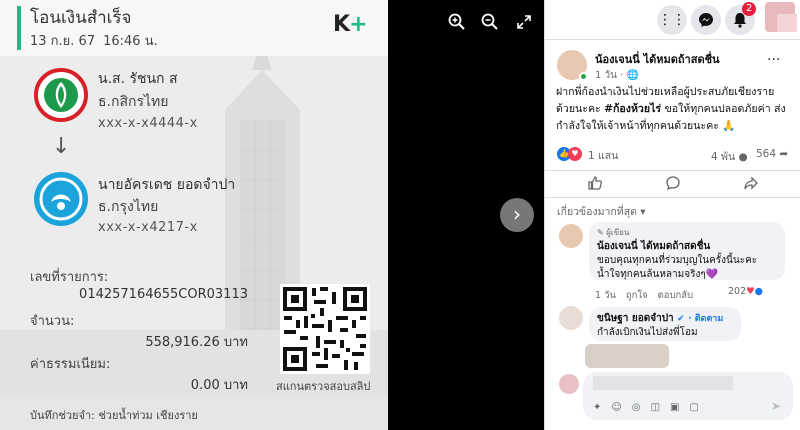 This screenshot has width=800, height=430. I want to click on amount-label: จำนวน:, so click(52, 321).